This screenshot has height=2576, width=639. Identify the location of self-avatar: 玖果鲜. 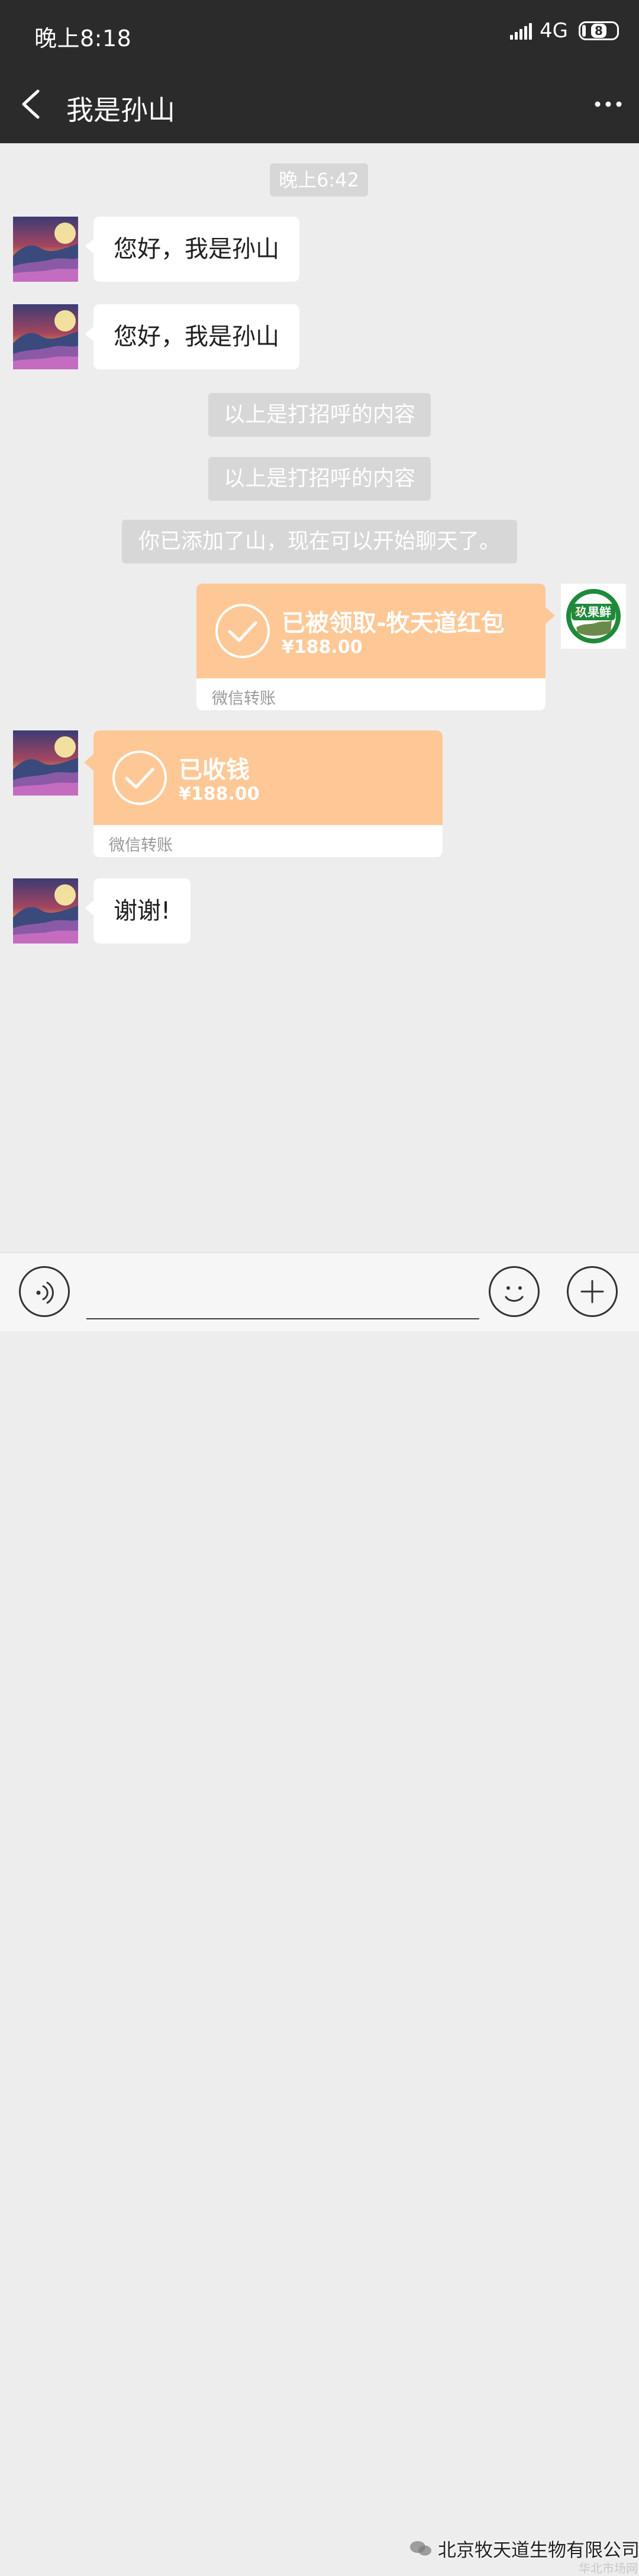
(593, 616).